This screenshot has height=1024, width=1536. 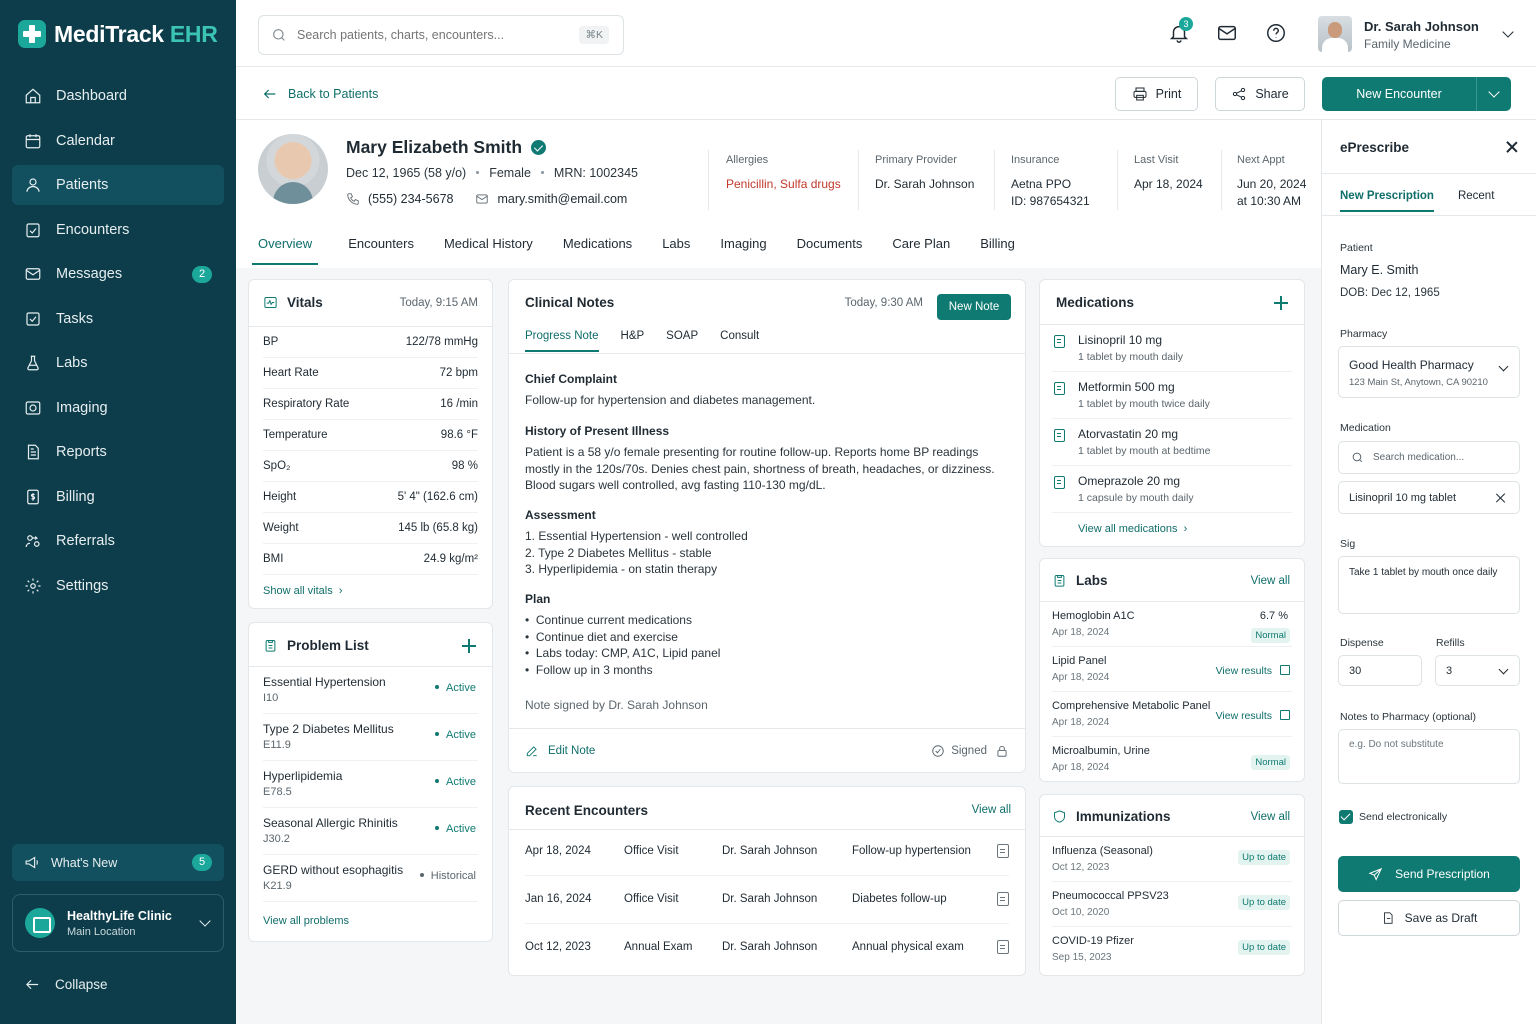 What do you see at coordinates (381, 248) in the screenshot?
I see `tab-encounters: Encounters` at bounding box center [381, 248].